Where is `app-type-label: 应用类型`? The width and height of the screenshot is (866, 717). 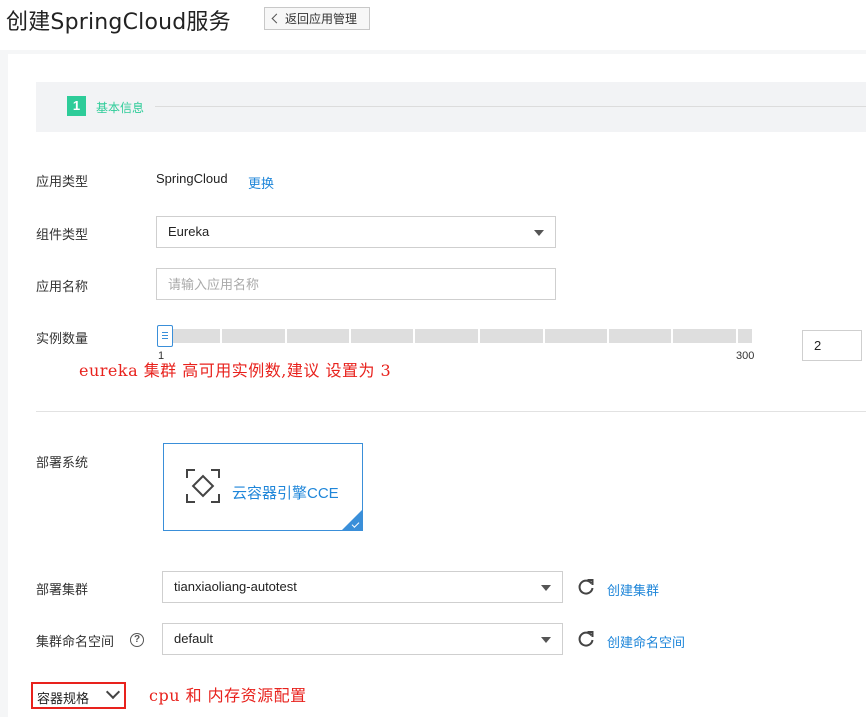
app-type-label: 应用类型 is located at coordinates (62, 181).